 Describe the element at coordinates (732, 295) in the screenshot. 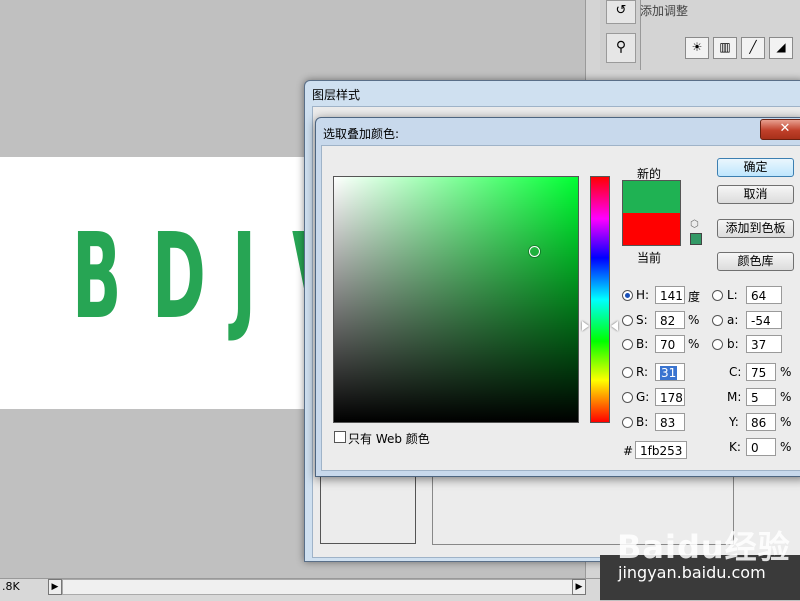

I see `lab-l-label: L:` at that location.